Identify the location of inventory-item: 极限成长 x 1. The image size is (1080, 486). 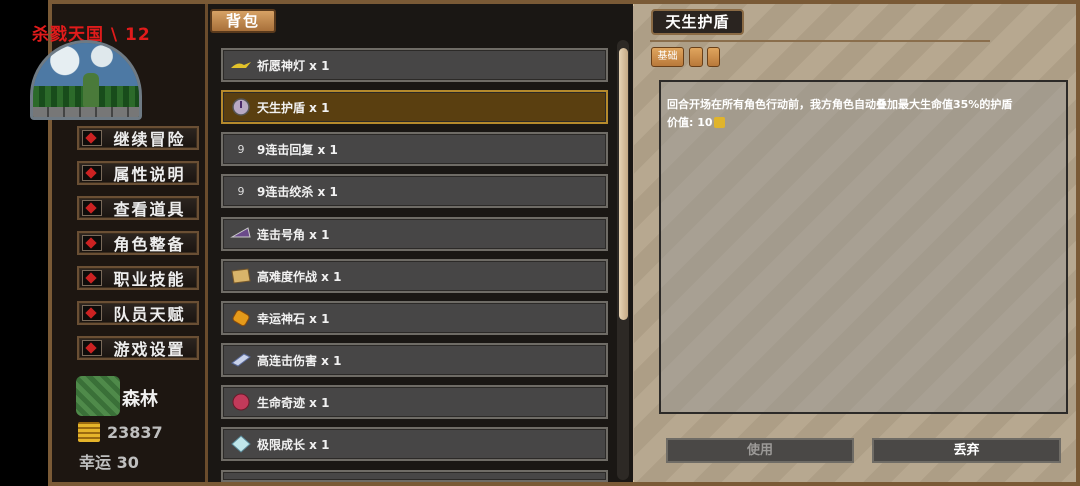
(414, 444).